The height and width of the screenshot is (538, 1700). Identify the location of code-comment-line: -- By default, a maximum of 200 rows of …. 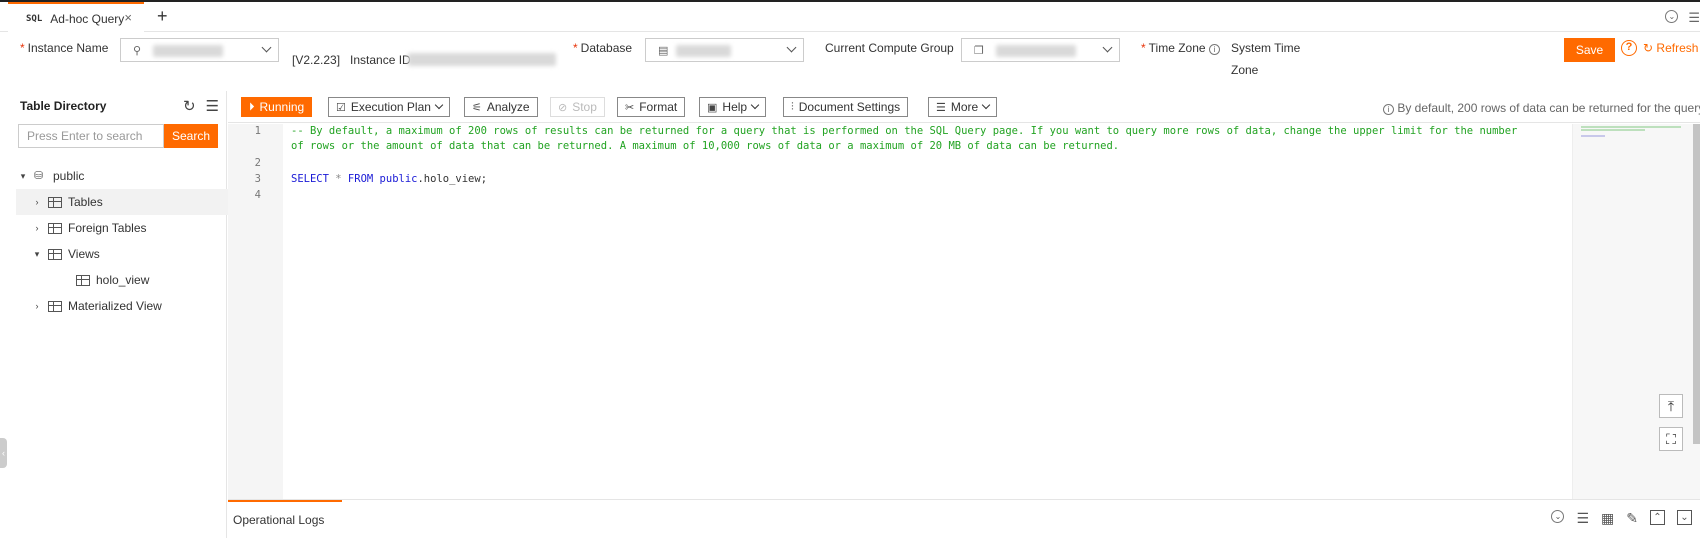
(904, 131).